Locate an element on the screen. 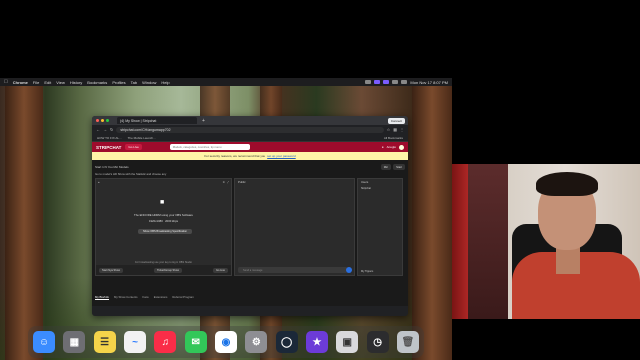  launchpad-icon: ▦ is located at coordinates (74, 342).